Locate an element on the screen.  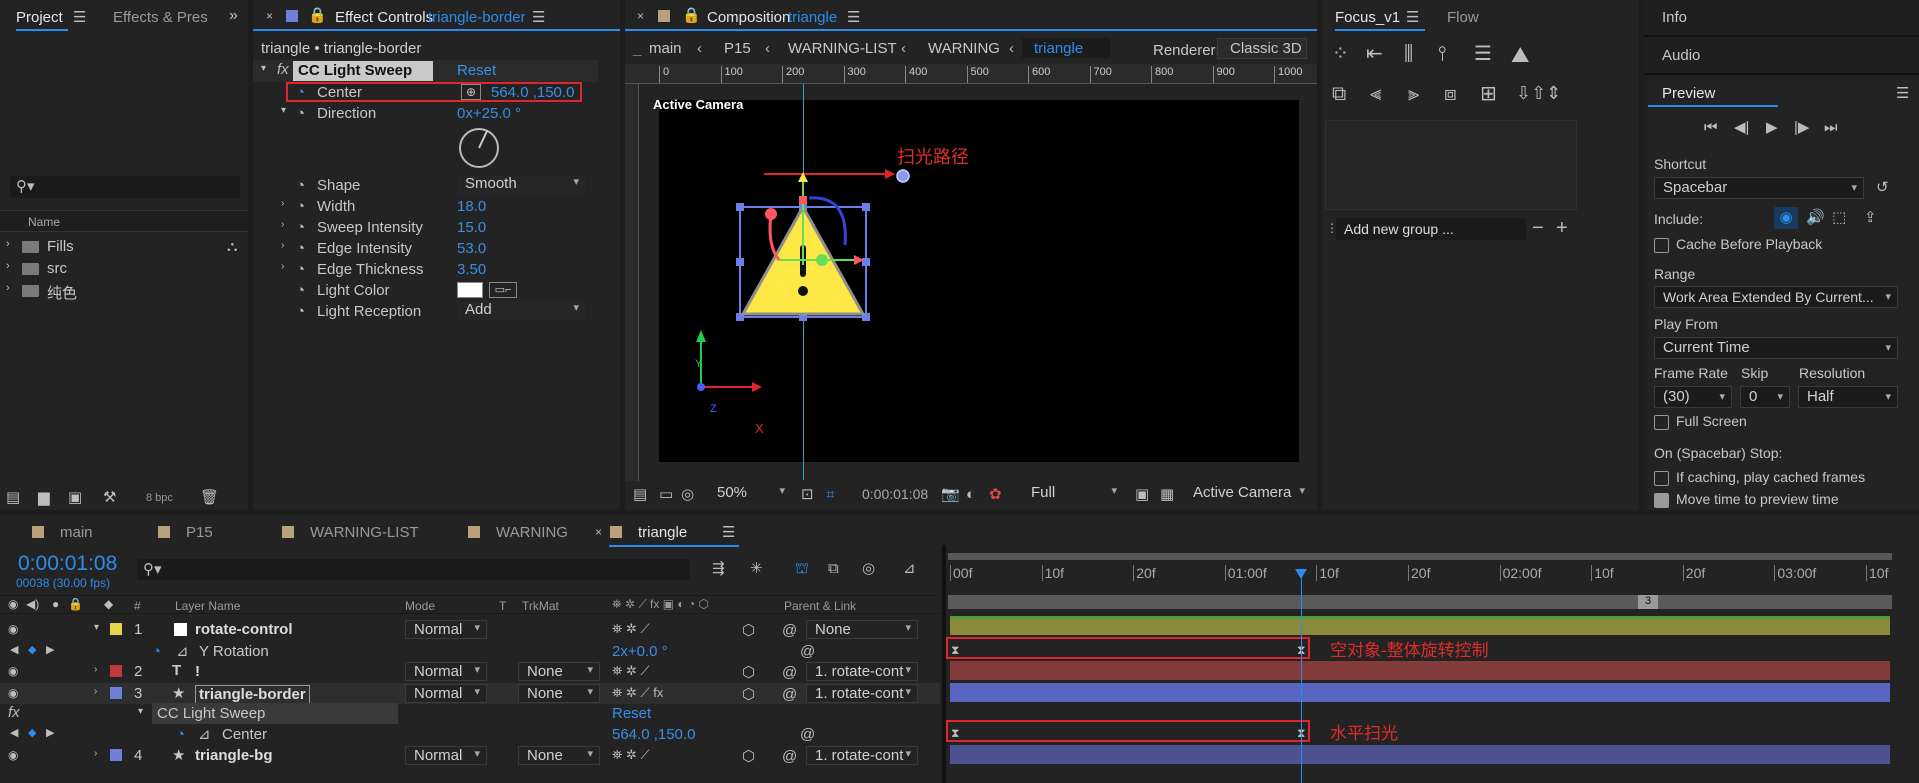
shape-select: Smooth ▾ is located at coordinates (521, 184).